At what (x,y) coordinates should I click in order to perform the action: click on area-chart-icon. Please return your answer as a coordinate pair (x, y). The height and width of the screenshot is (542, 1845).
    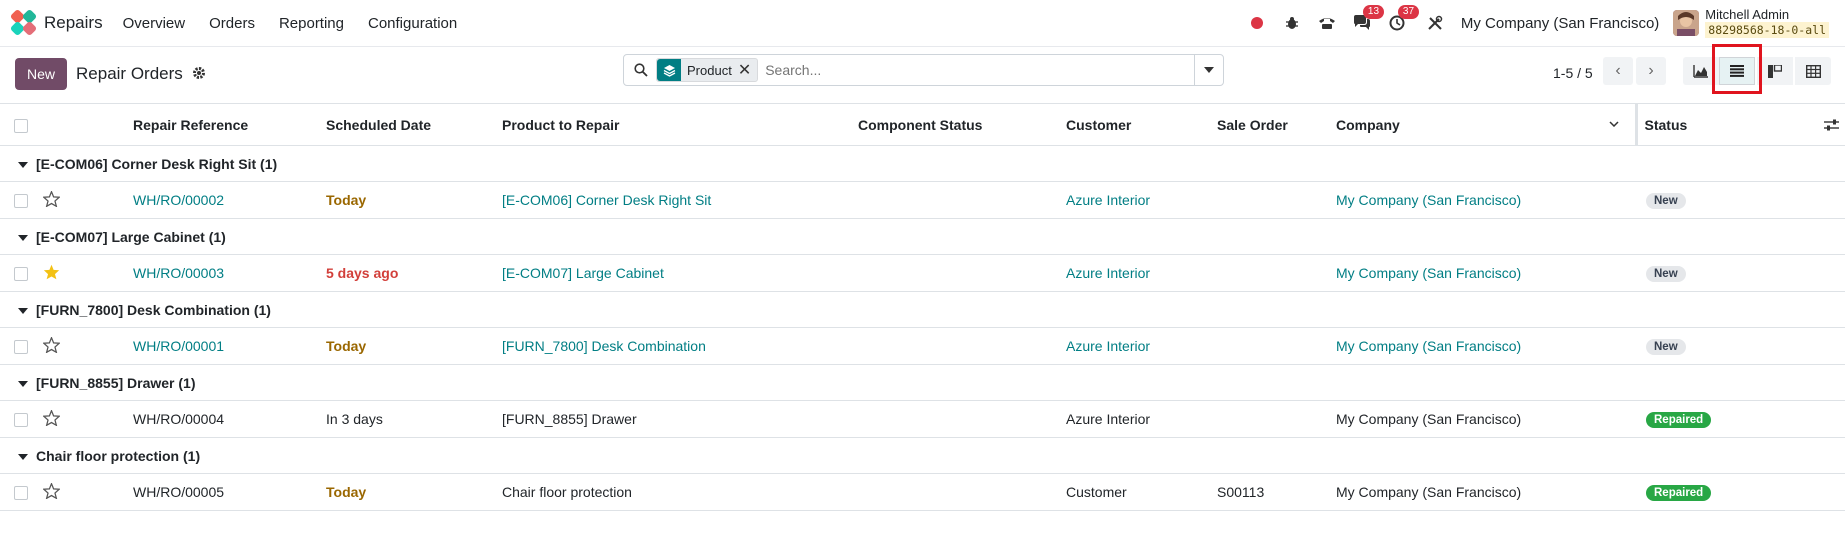
    Looking at the image, I should click on (1700, 71).